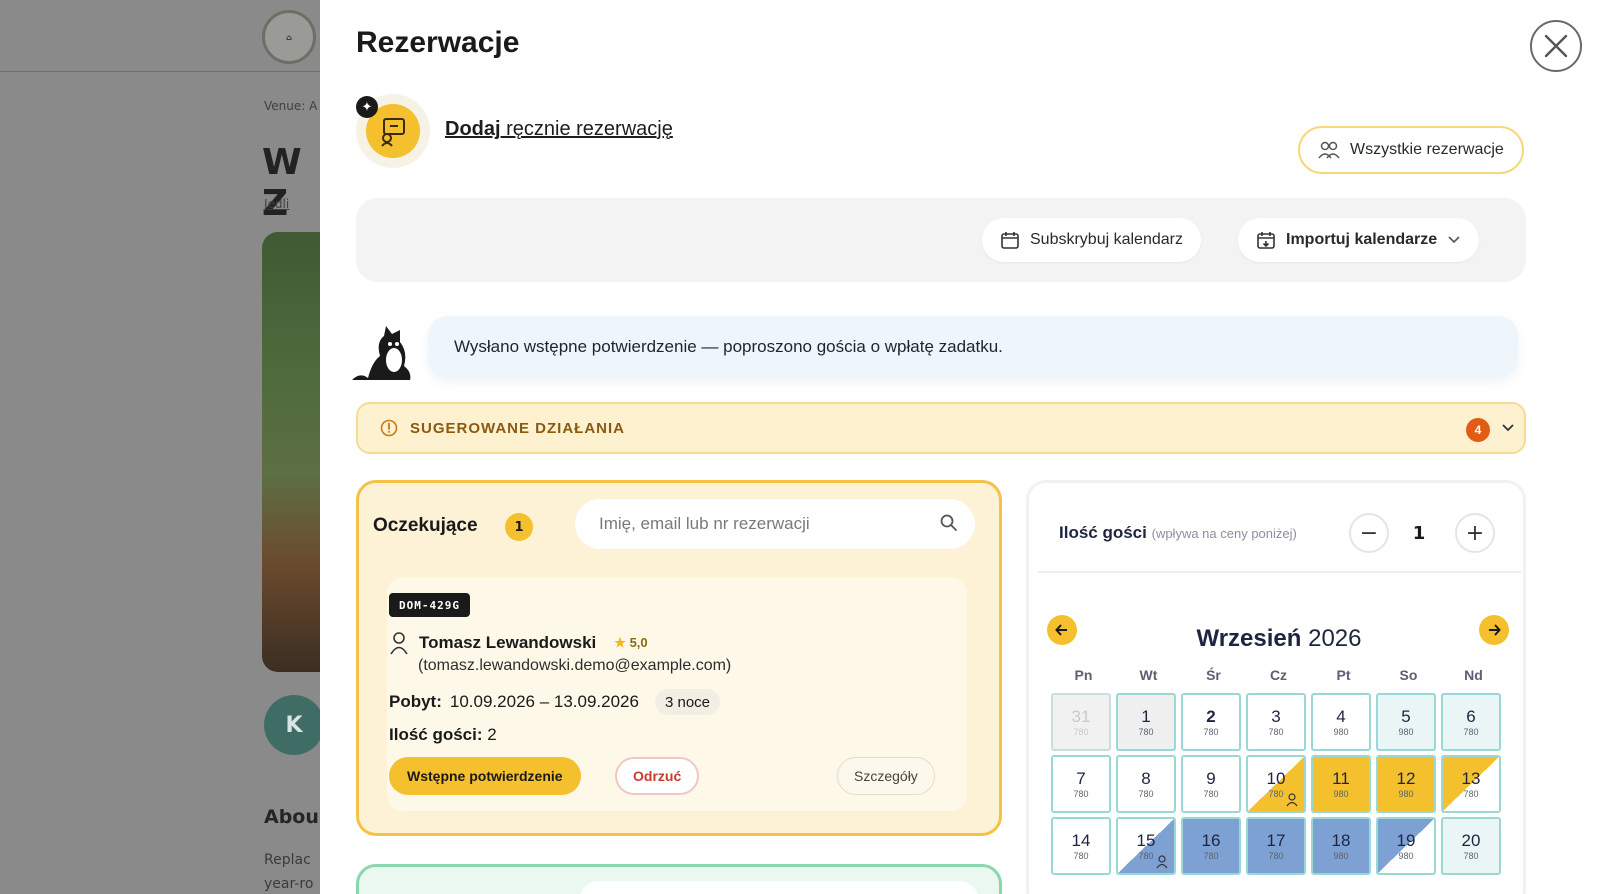 This screenshot has width=1600, height=894. I want to click on calendar-day: 3 780, so click(1276, 722).